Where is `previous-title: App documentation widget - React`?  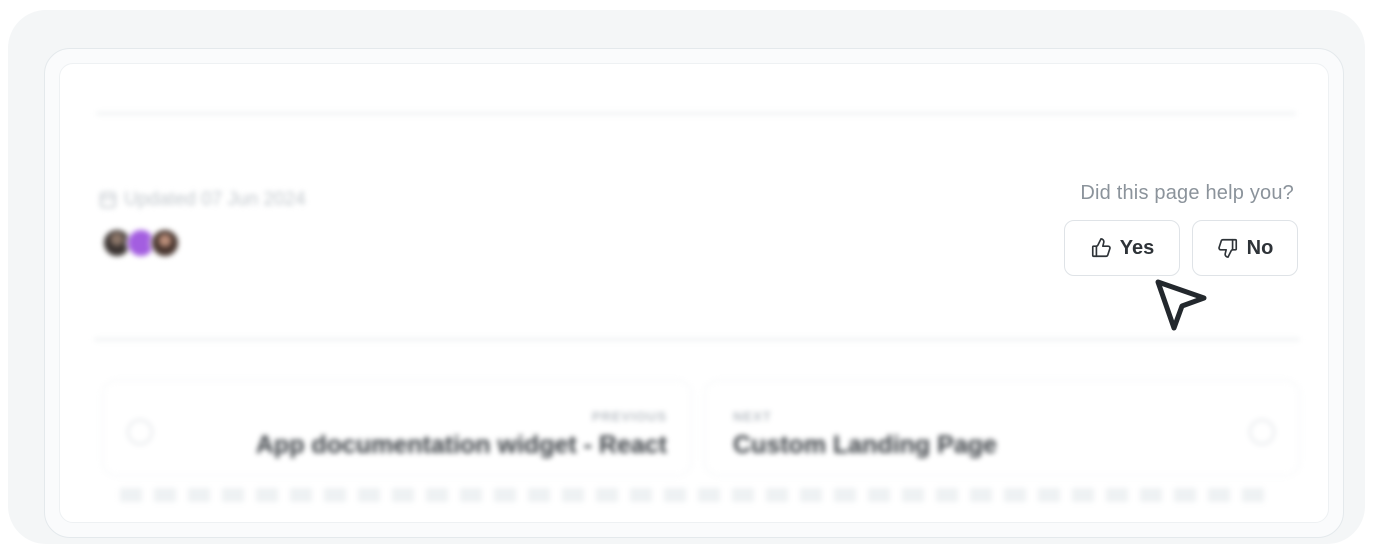
previous-title: App documentation widget - React is located at coordinates (461, 445).